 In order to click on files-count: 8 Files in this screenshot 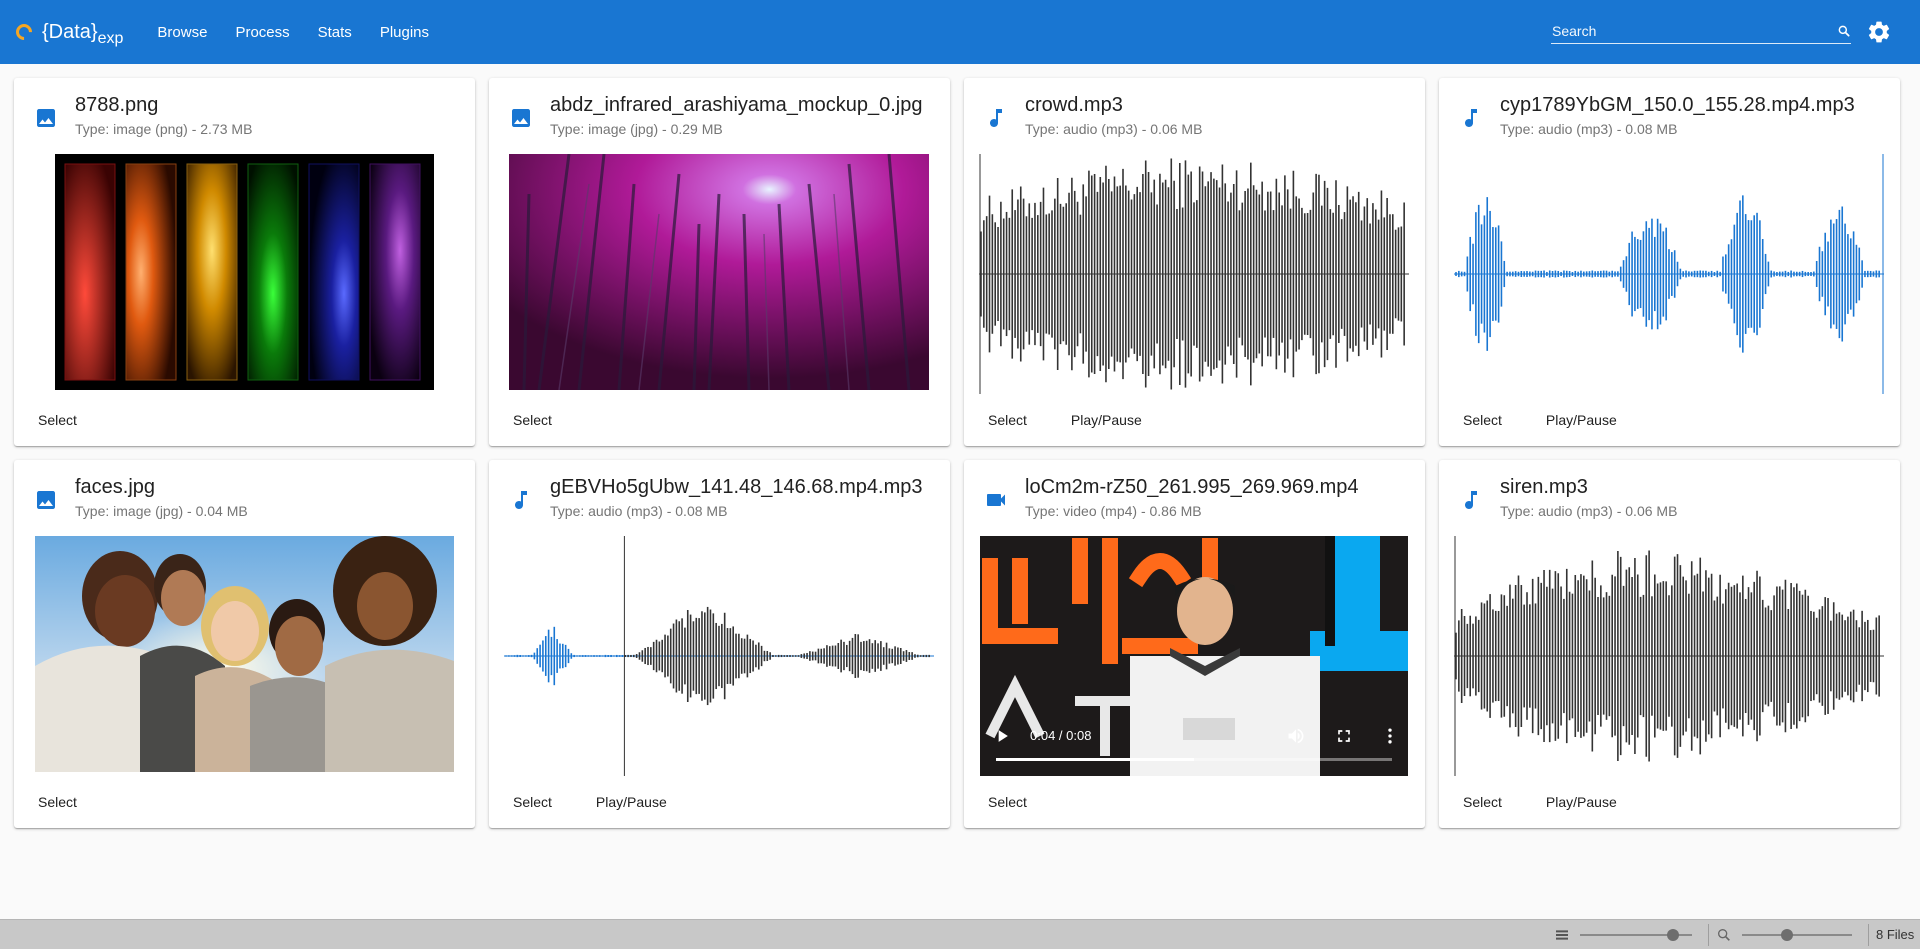, I will do `click(1895, 934)`.